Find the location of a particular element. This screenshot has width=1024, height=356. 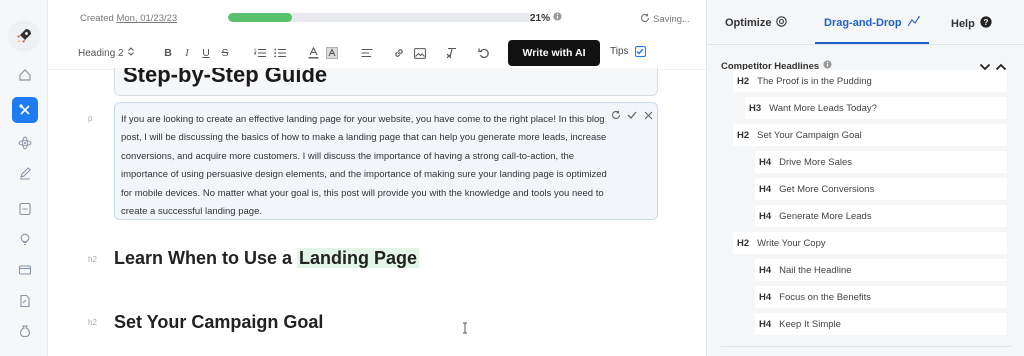

headline-text: Nail the Headline is located at coordinates (815, 270).